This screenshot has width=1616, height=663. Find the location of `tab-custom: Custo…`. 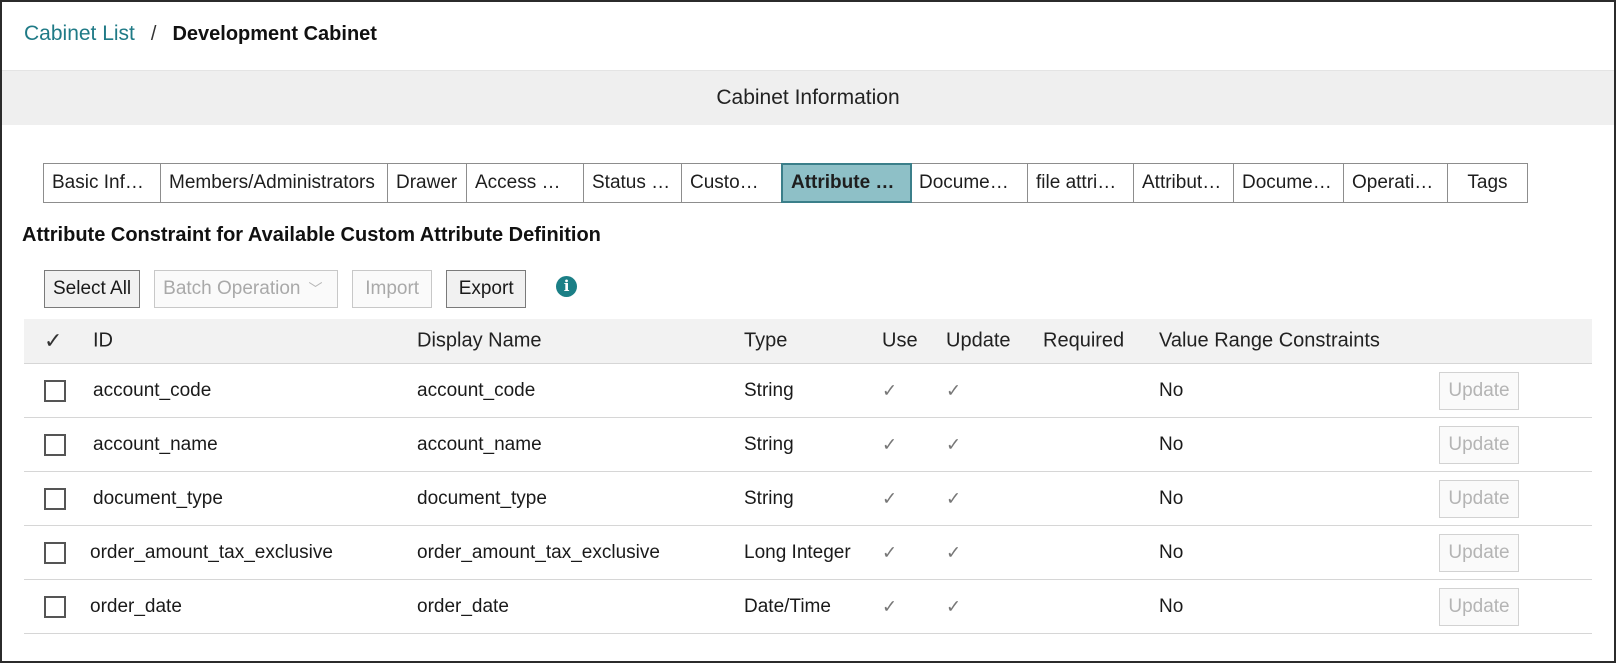

tab-custom: Custo… is located at coordinates (732, 183).